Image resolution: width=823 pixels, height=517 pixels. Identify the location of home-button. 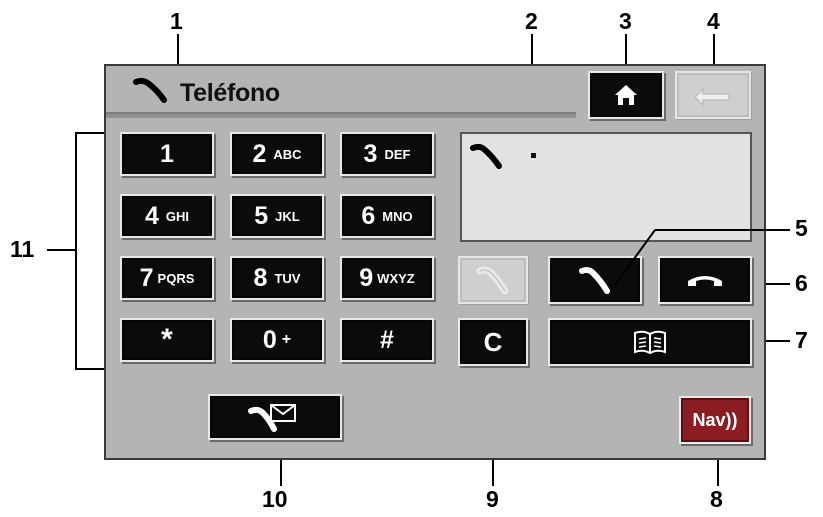
(626, 95).